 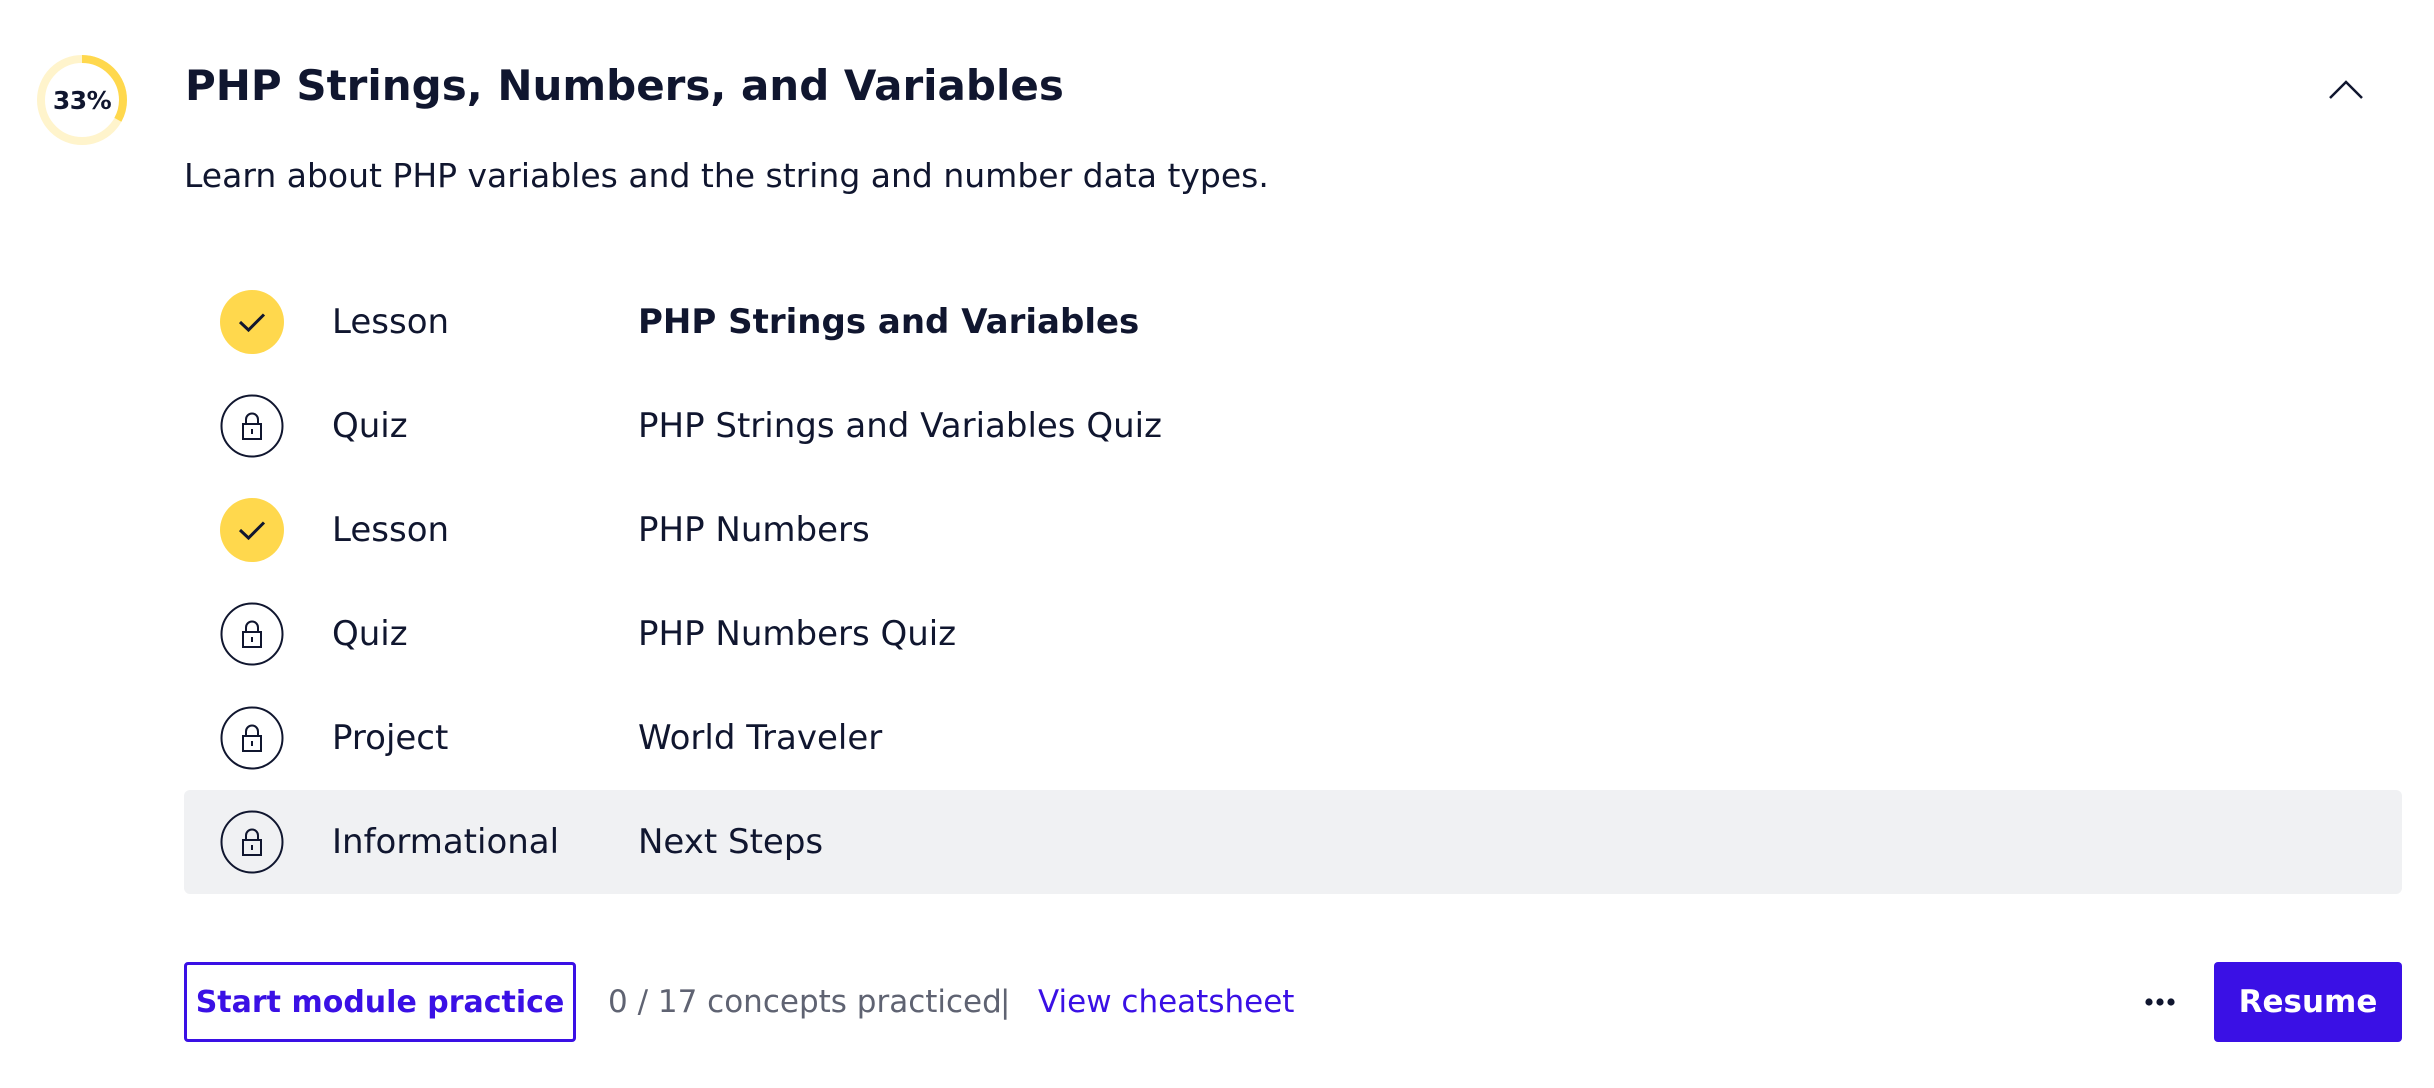 What do you see at coordinates (754, 530) in the screenshot?
I see `item-name: PHP Numbers` at bounding box center [754, 530].